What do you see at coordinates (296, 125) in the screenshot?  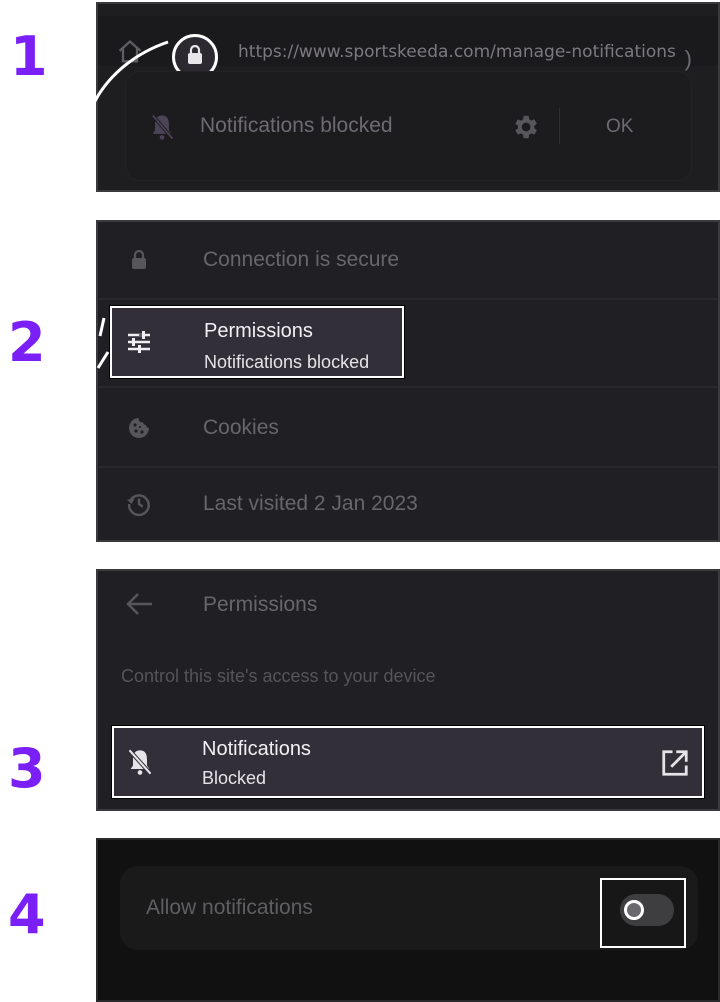 I see `popup-message: Notifications blocked` at bounding box center [296, 125].